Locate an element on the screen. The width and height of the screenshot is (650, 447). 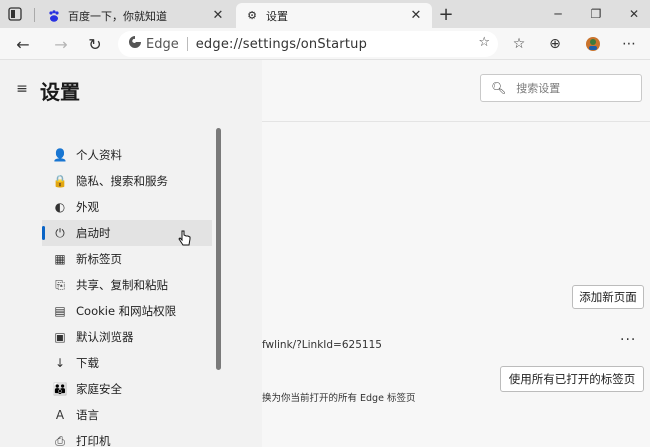
profile-avatar-icon is located at coordinates (593, 44).